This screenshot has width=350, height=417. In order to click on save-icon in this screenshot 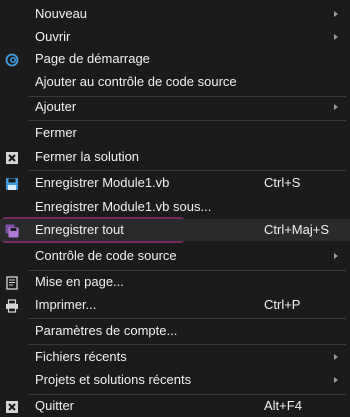, I will do `click(12, 183)`.